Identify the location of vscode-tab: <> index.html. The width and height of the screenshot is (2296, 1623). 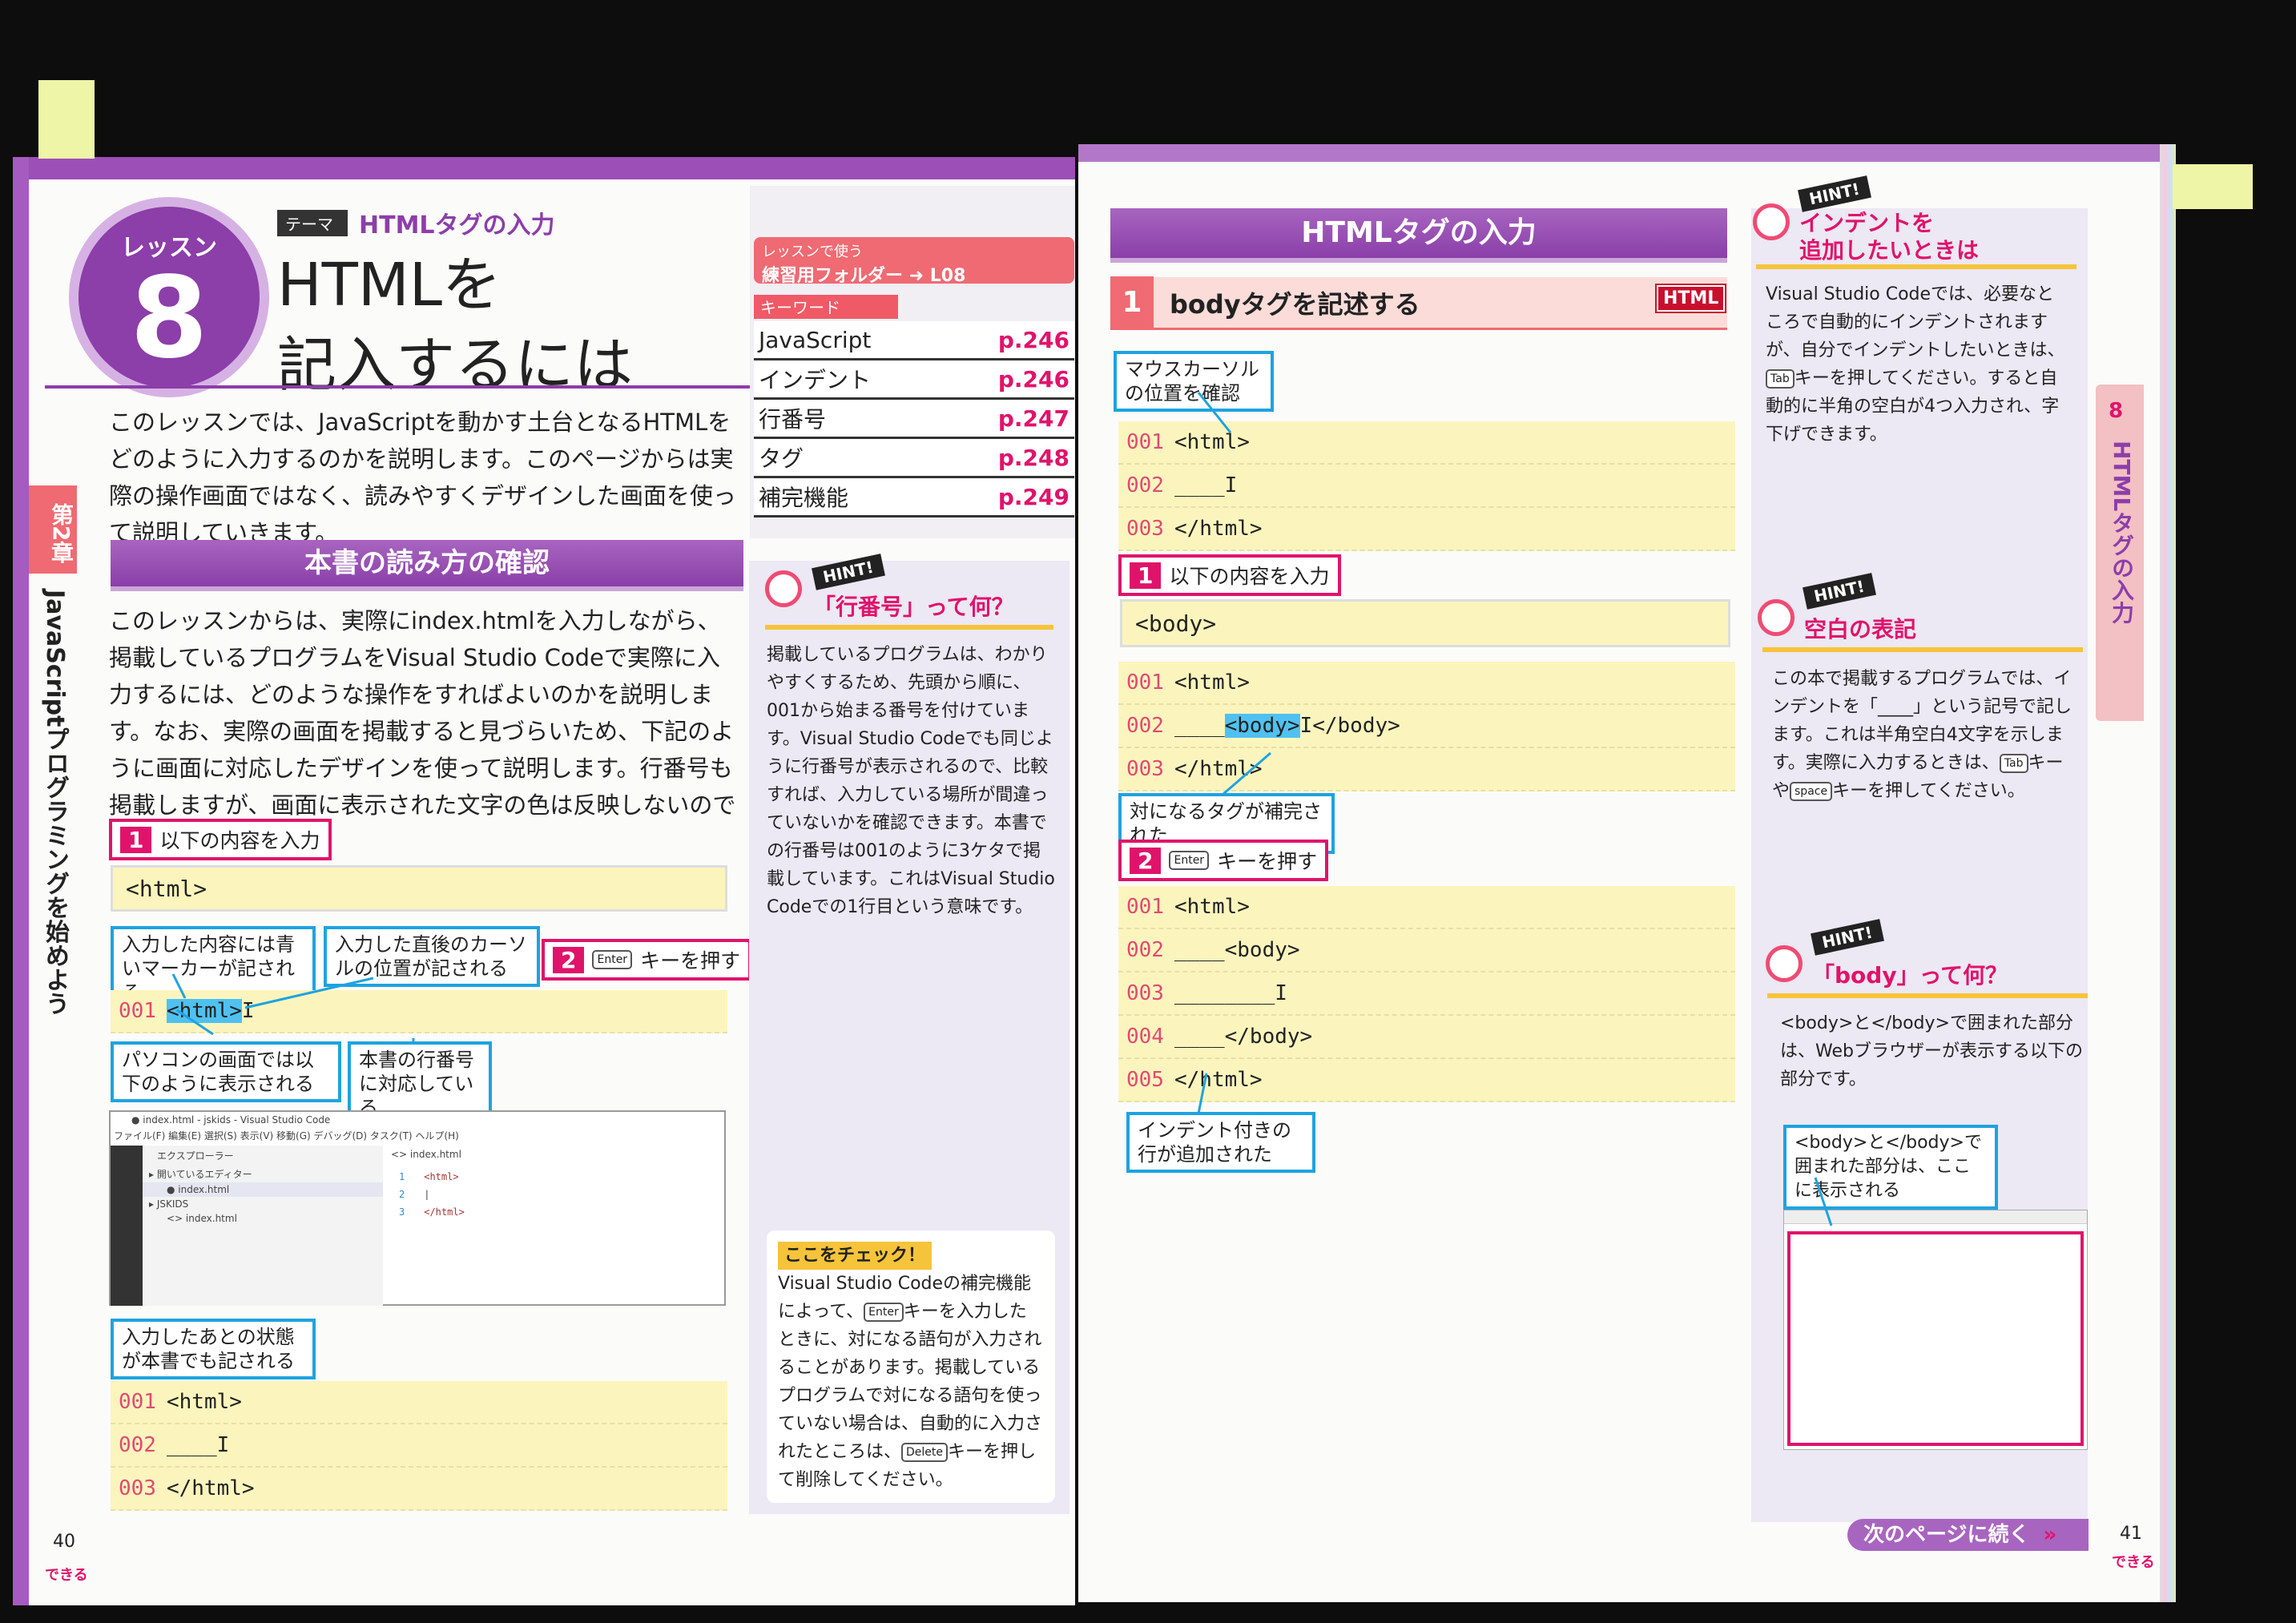
(426, 1154).